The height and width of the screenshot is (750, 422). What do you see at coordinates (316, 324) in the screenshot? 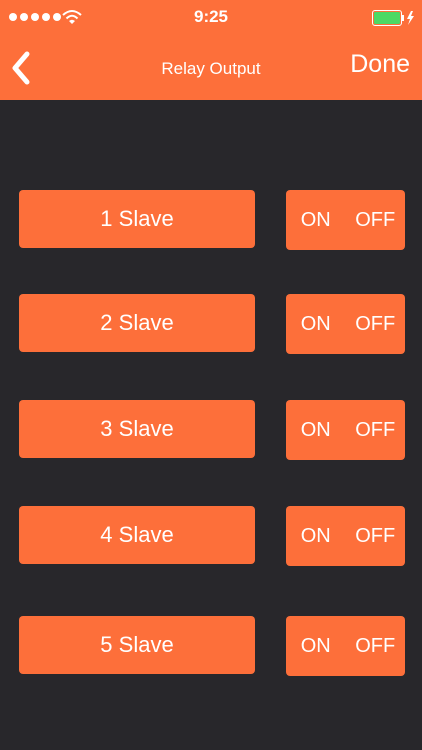
I see `relay-2-on-button: ON` at bounding box center [316, 324].